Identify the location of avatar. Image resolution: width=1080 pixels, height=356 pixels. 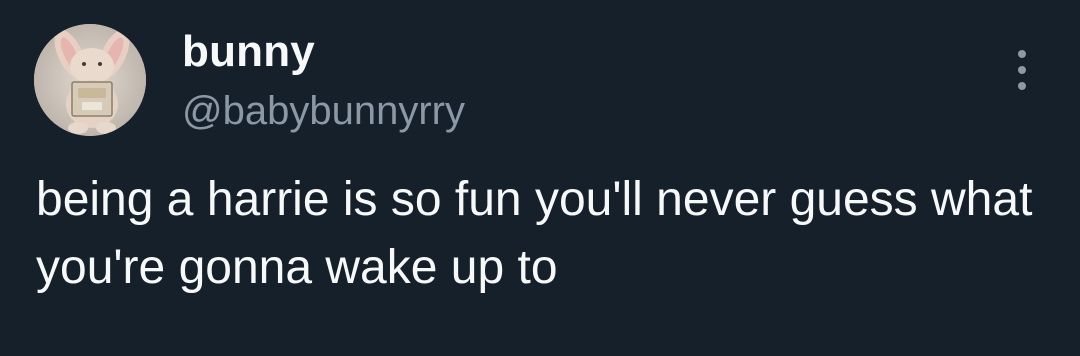
(90, 80).